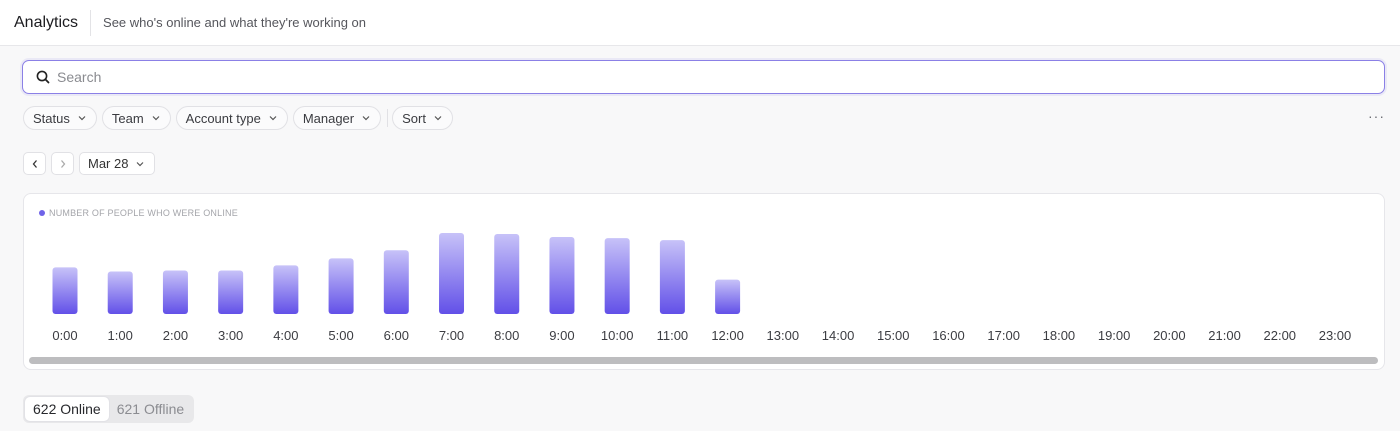  Describe the element at coordinates (1280, 335) in the screenshot. I see `x-tick-label: 22:00` at that location.